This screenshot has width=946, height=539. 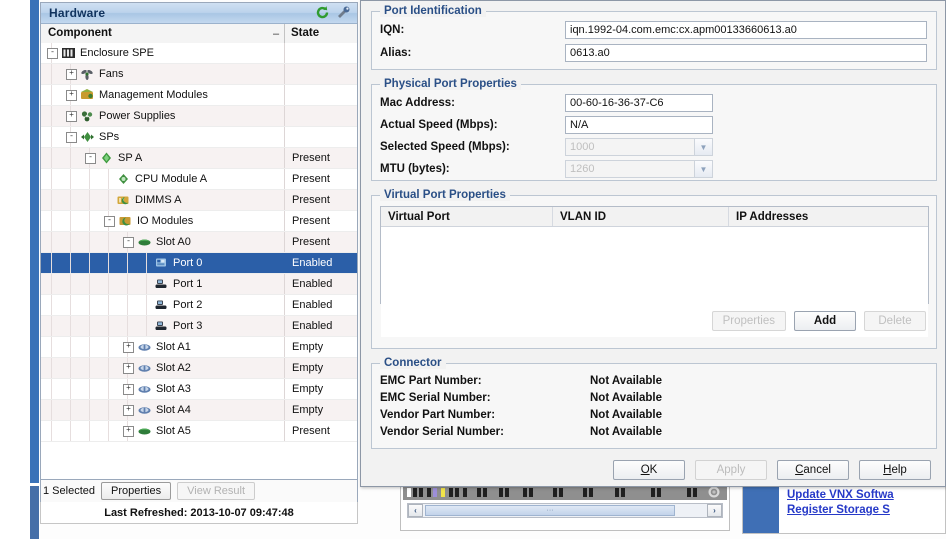 What do you see at coordinates (161, 284) in the screenshot?
I see `port-icon` at bounding box center [161, 284].